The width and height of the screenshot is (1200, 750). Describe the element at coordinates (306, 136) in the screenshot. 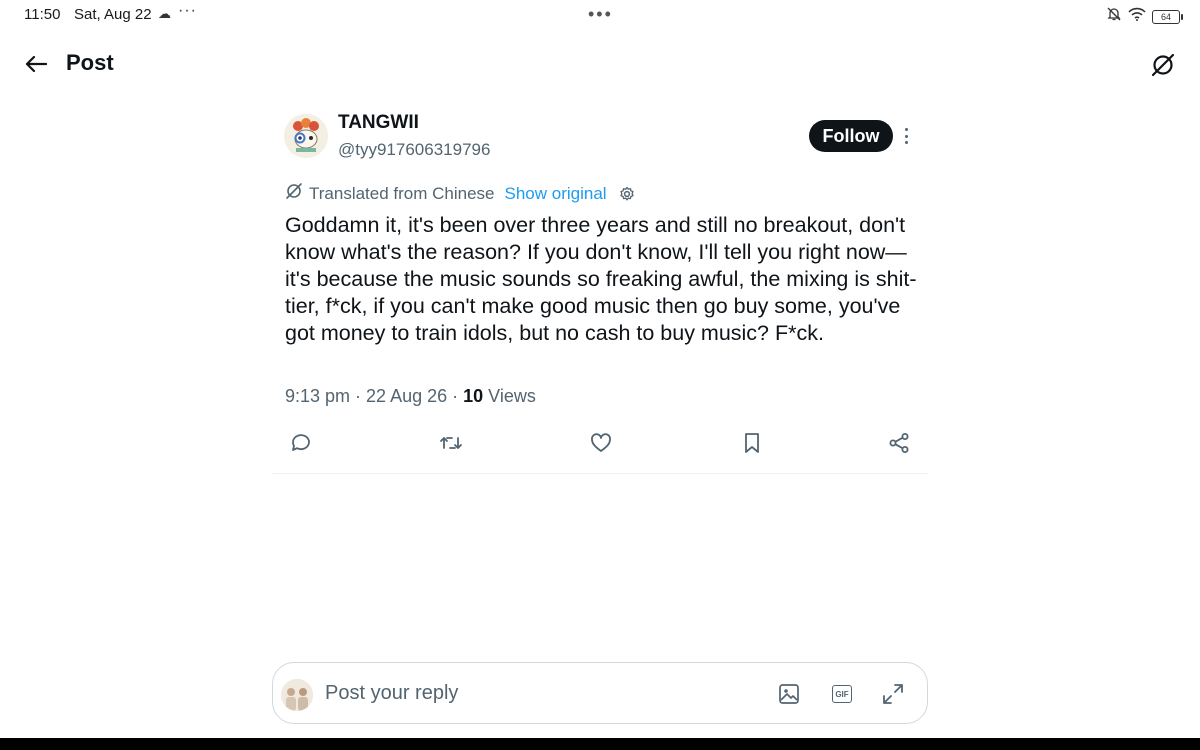

I see `author-avatar` at that location.